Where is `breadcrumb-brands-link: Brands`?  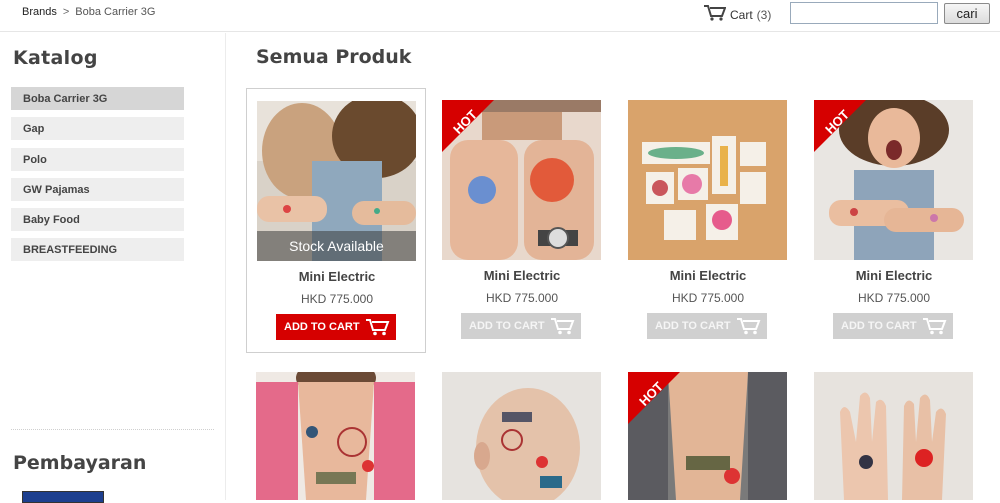 breadcrumb-brands-link: Brands is located at coordinates (39, 12).